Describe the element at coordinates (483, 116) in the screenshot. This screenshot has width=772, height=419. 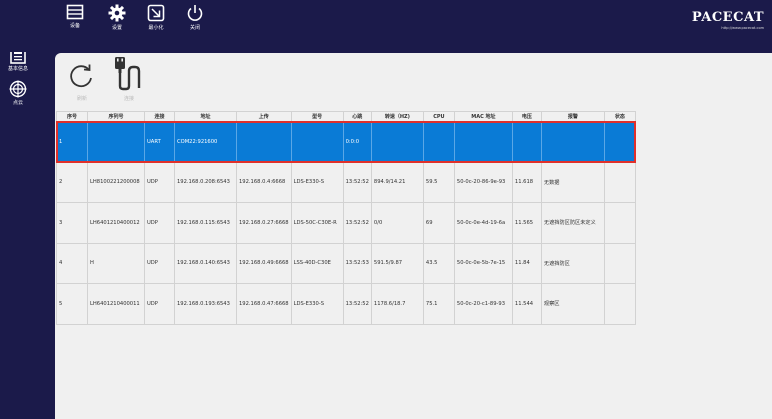
I see `column-header-mac: MAC 地址` at that location.